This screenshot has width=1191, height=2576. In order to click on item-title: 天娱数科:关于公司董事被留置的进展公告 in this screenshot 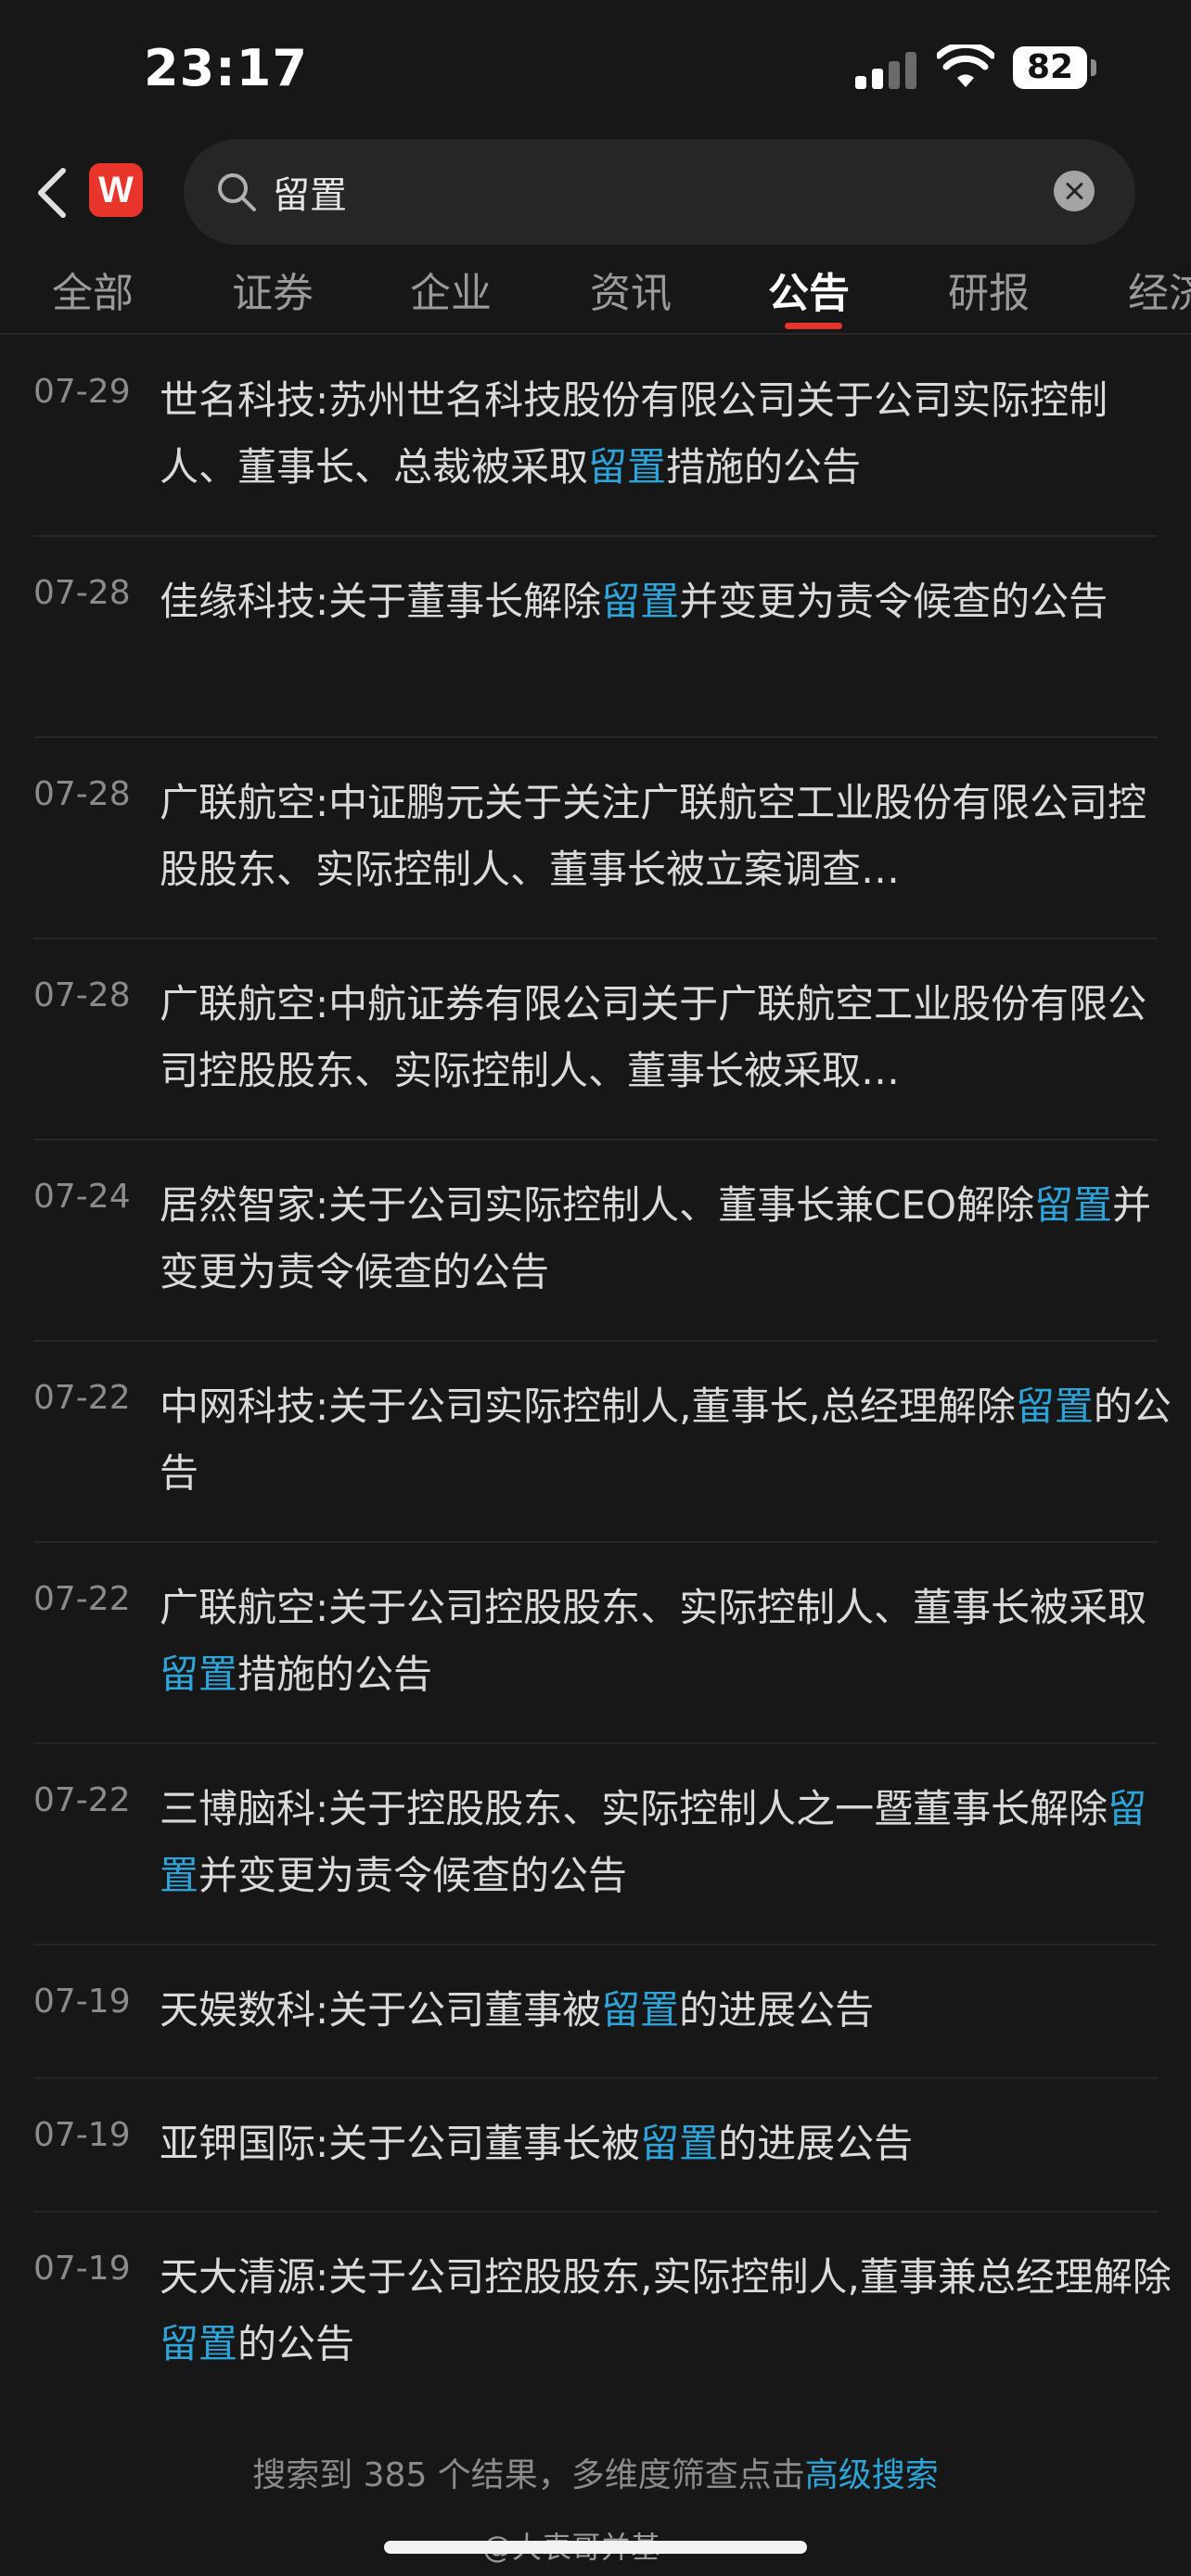, I will do `click(517, 2010)`.